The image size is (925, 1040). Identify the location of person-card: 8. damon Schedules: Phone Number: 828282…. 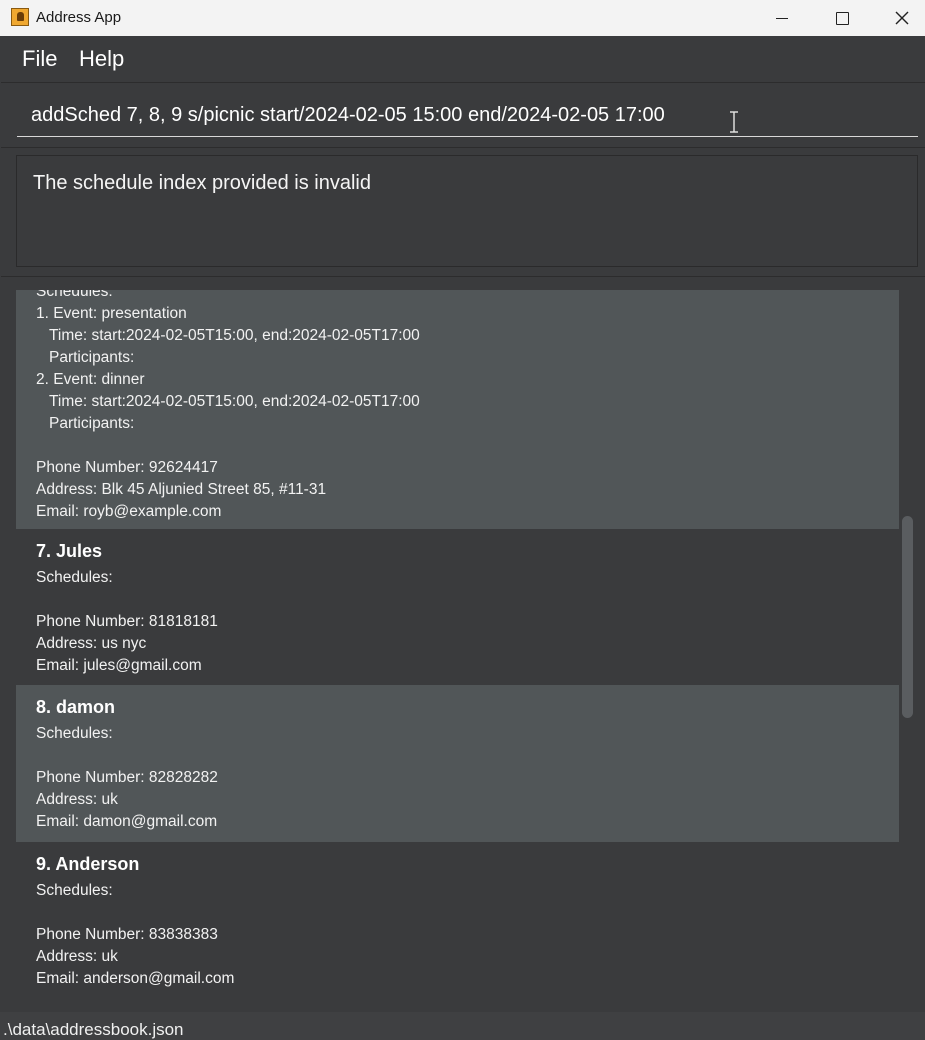
(457, 763).